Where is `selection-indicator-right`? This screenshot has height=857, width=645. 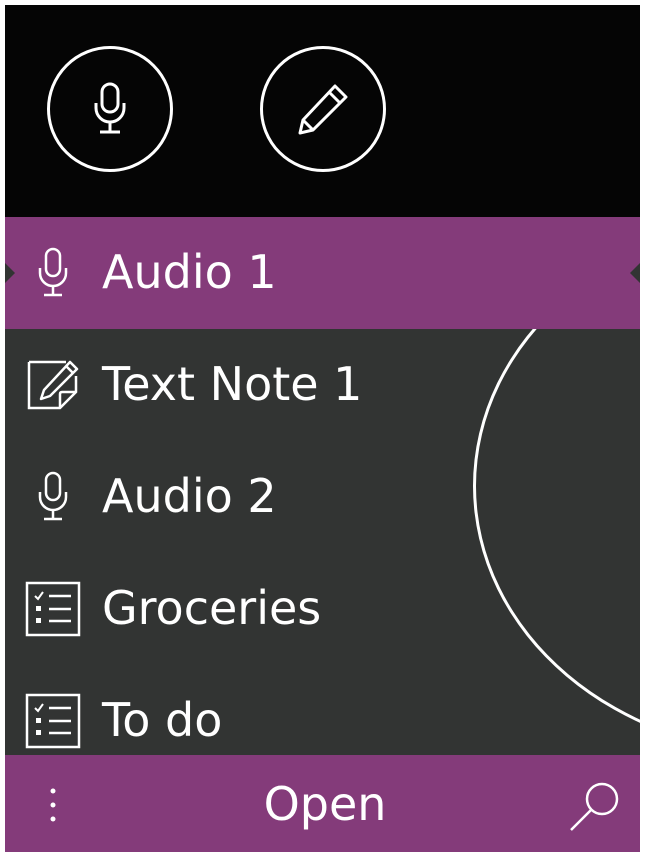 selection-indicator-right is located at coordinates (635, 273).